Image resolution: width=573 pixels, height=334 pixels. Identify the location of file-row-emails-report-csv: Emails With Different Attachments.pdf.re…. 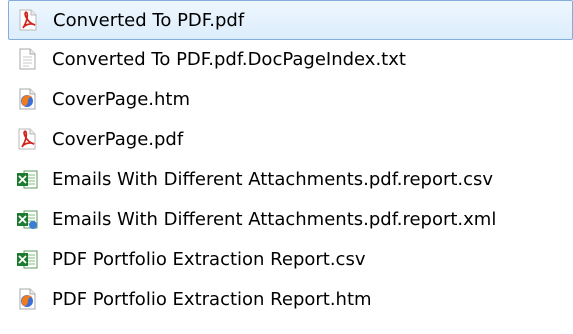
(290, 180).